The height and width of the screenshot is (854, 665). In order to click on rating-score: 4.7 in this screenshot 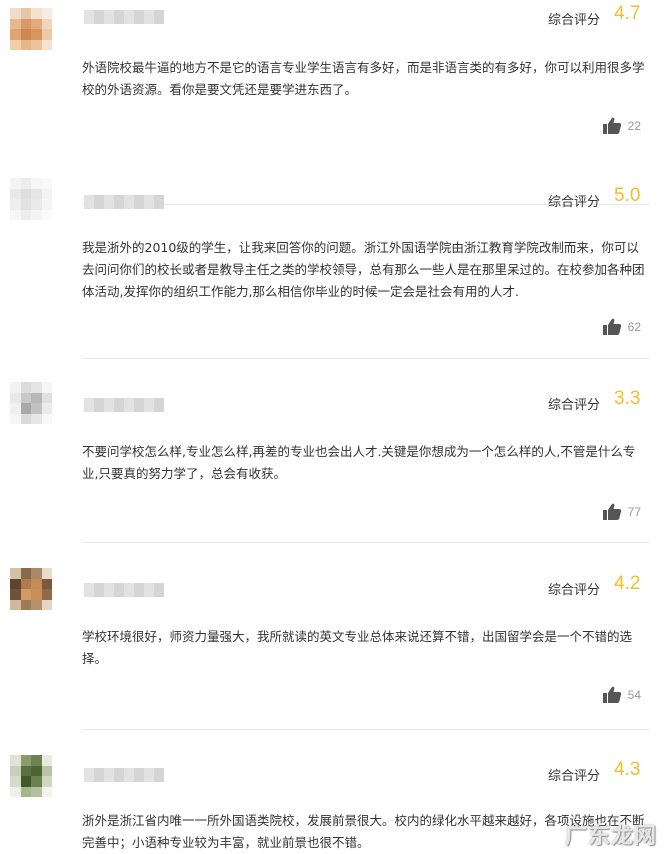, I will do `click(627, 13)`.